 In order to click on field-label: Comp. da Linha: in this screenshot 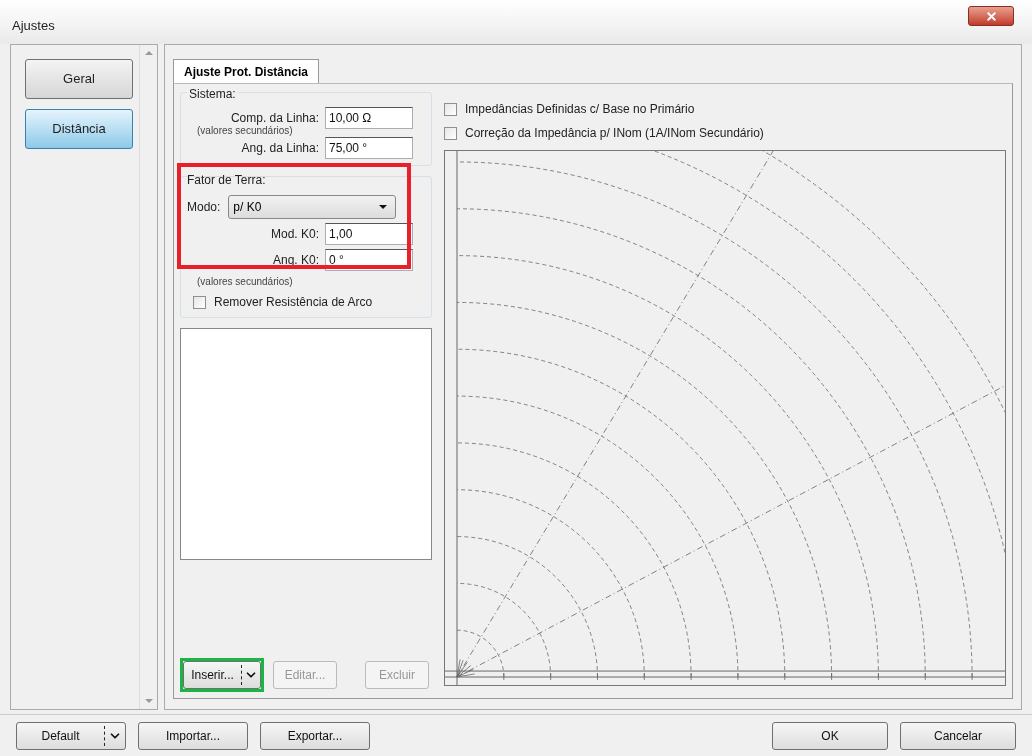, I will do `click(274, 118)`.